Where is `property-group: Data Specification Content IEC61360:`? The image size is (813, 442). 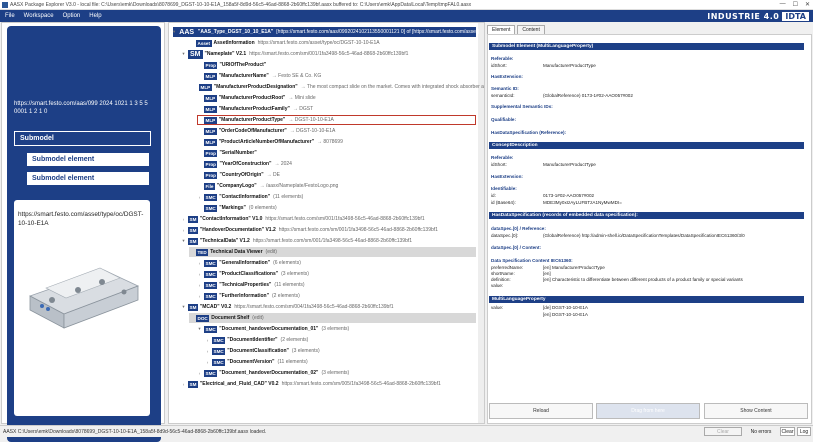 property-group: Data Specification Content IEC61360: is located at coordinates (532, 260).